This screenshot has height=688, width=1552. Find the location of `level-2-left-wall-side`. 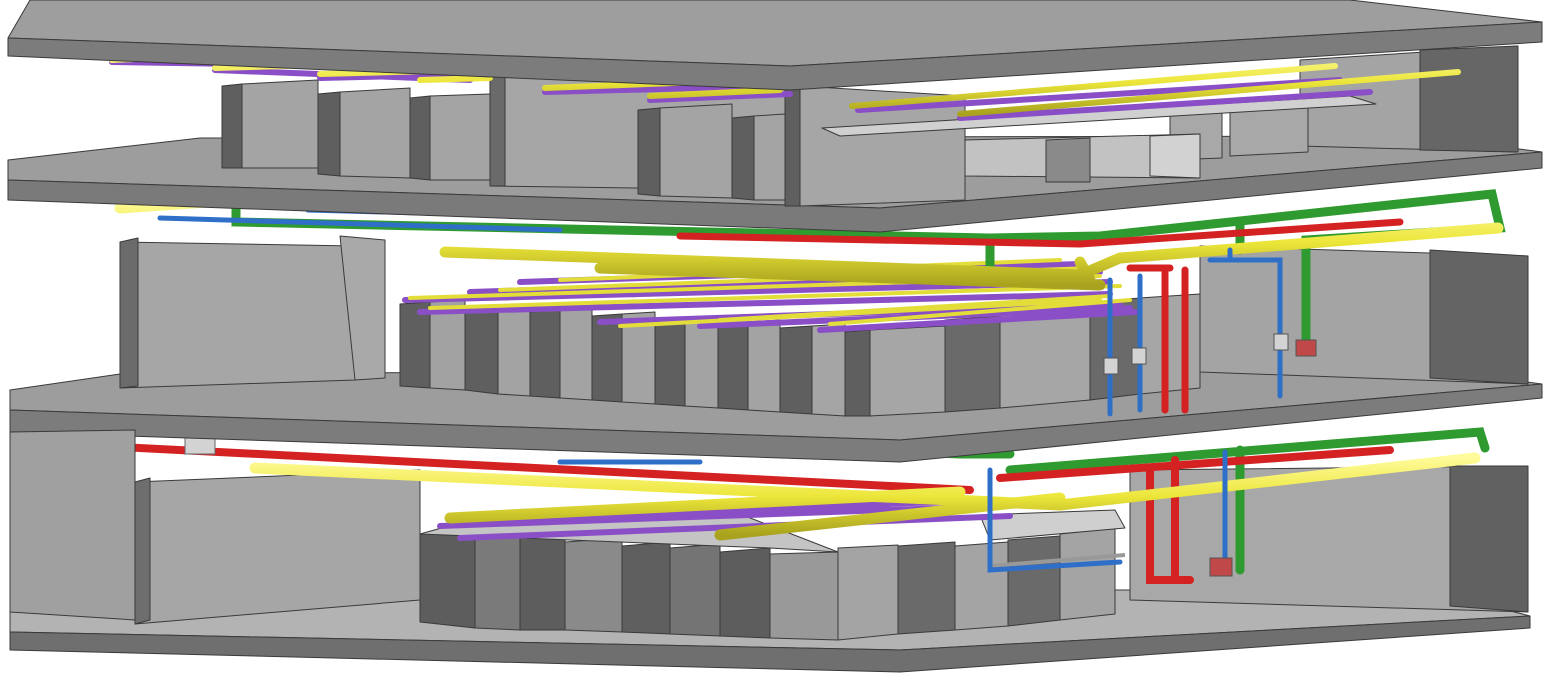

level-2-left-wall-side is located at coordinates (129, 313).